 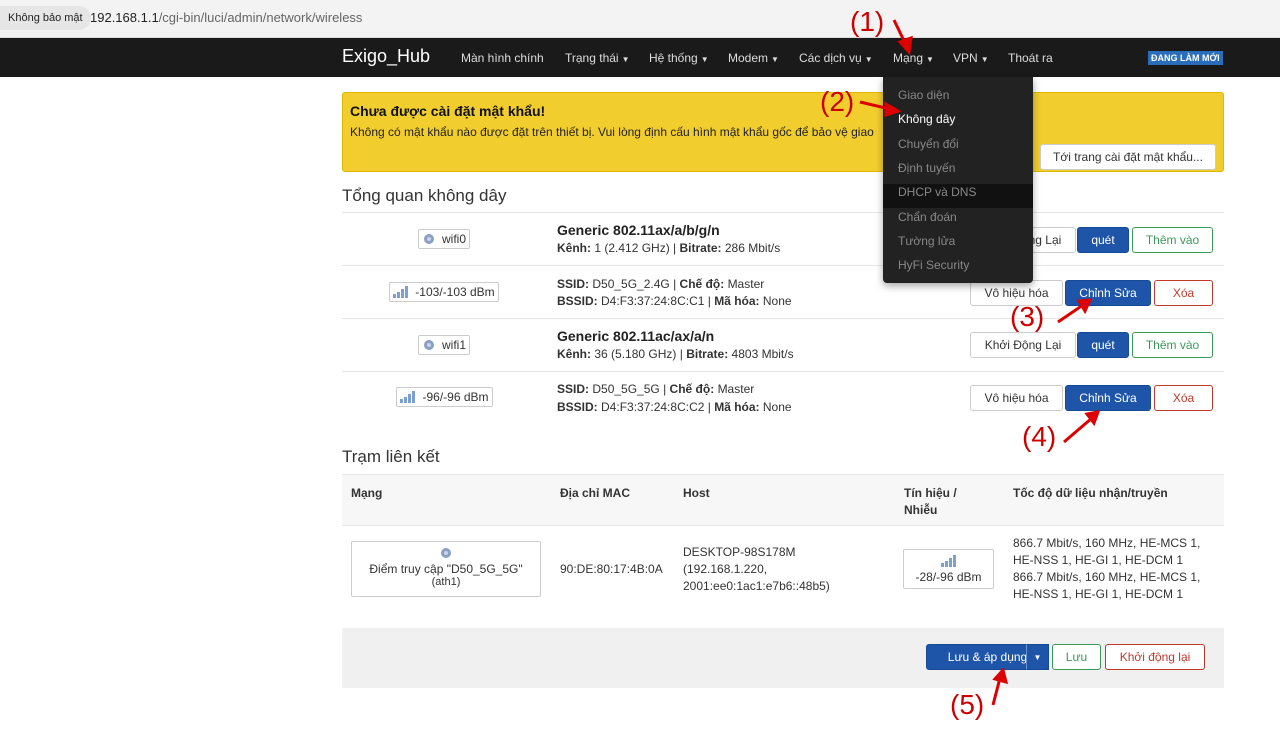 What do you see at coordinates (1078, 430) in the screenshot?
I see `arrow-4-icon` at bounding box center [1078, 430].